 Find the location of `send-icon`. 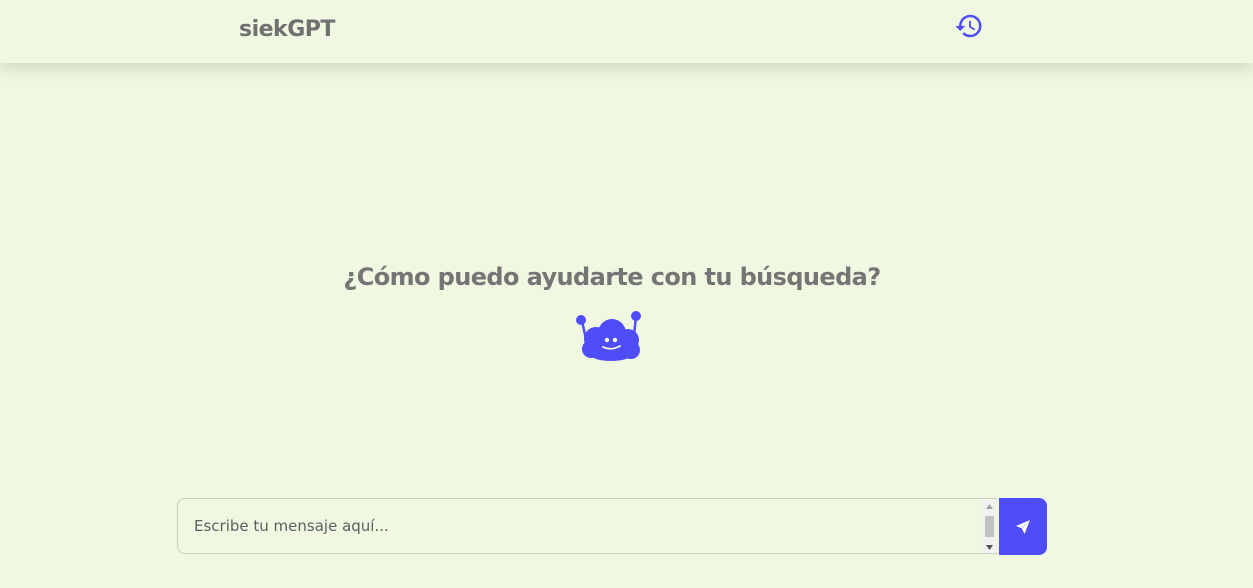

send-icon is located at coordinates (1023, 526).